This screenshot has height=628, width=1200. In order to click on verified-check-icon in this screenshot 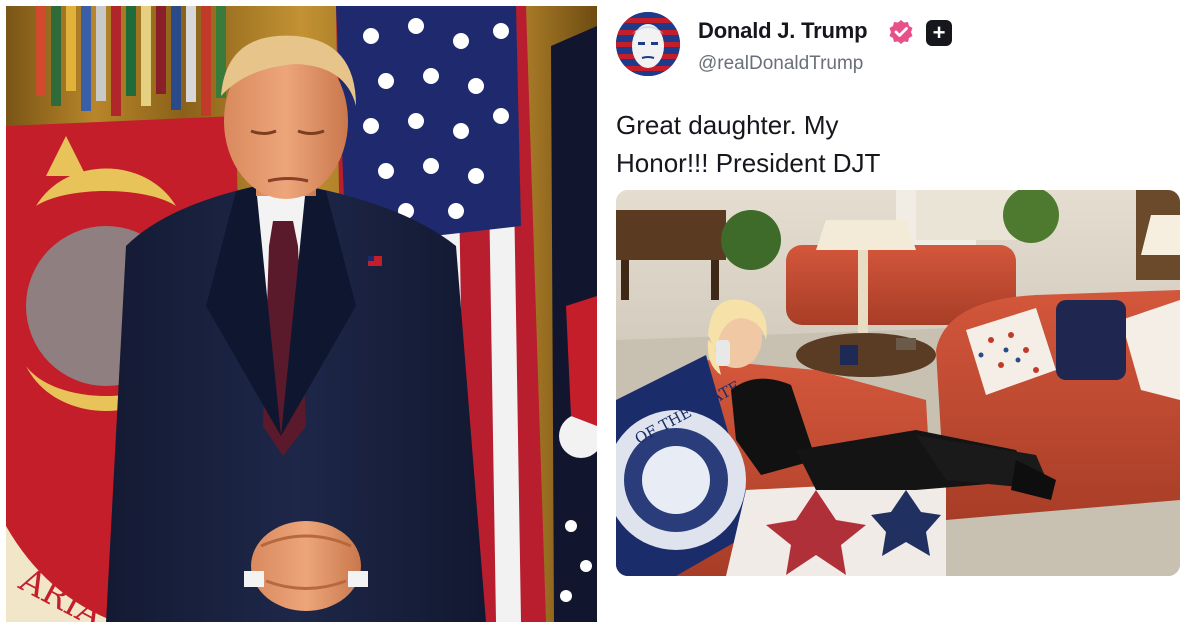, I will do `click(901, 32)`.